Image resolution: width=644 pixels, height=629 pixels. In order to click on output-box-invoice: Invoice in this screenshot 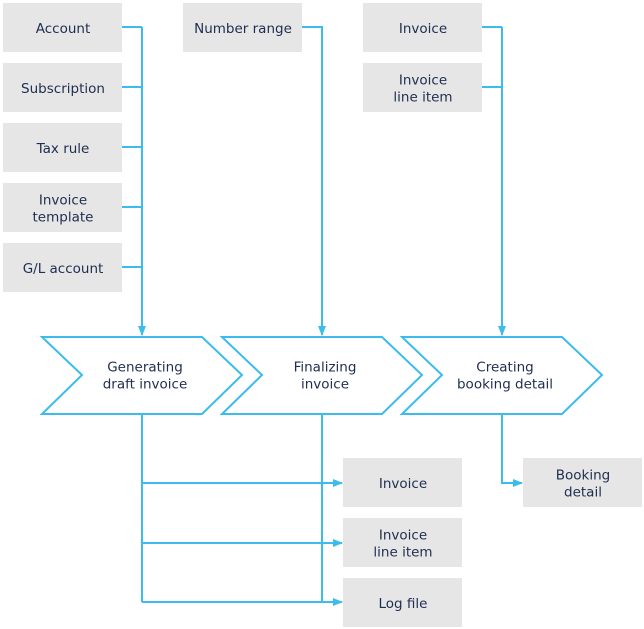, I will do `click(402, 482)`.